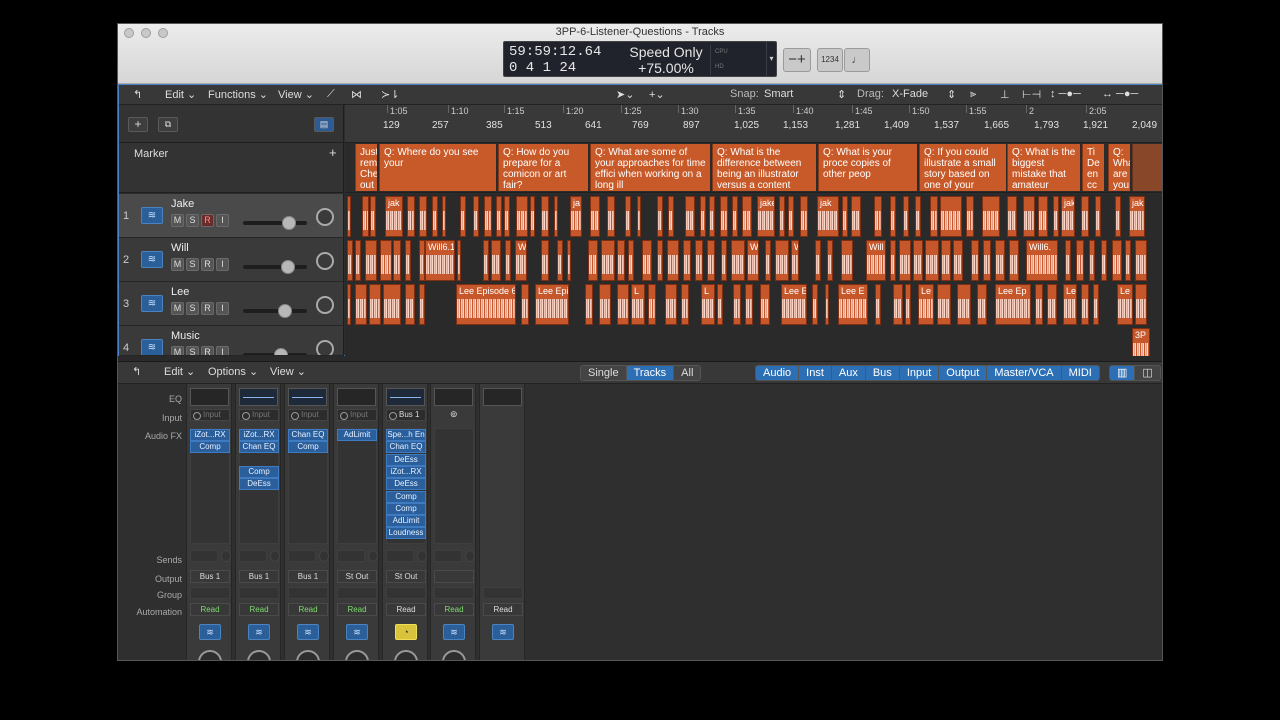  What do you see at coordinates (357, 435) in the screenshot?
I see `audio-fx-slot: AdLimit` at bounding box center [357, 435].